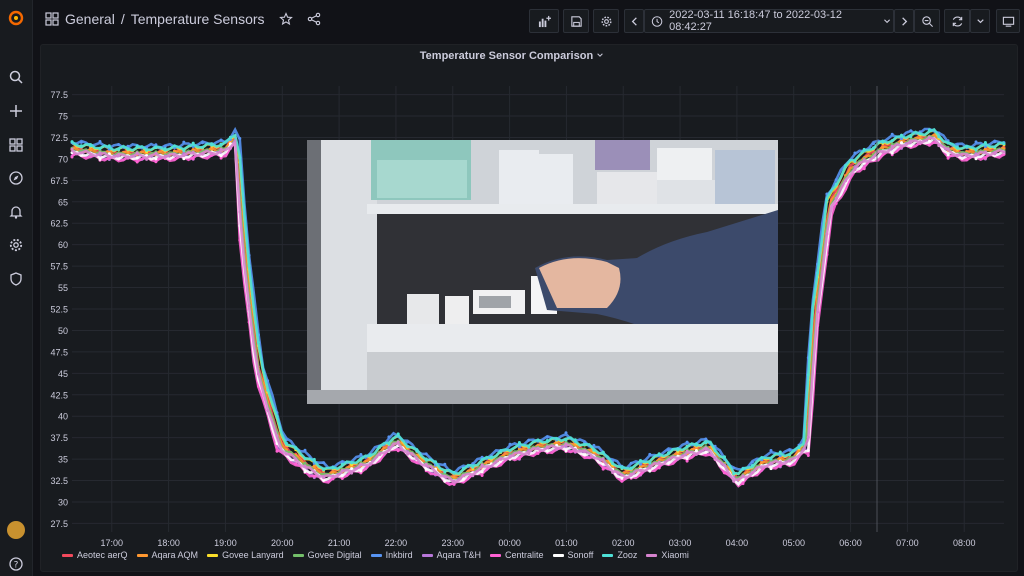 This screenshot has width=1024, height=576. Describe the element at coordinates (59, 181) in the screenshot. I see `y-tick-label: 67.5` at that location.